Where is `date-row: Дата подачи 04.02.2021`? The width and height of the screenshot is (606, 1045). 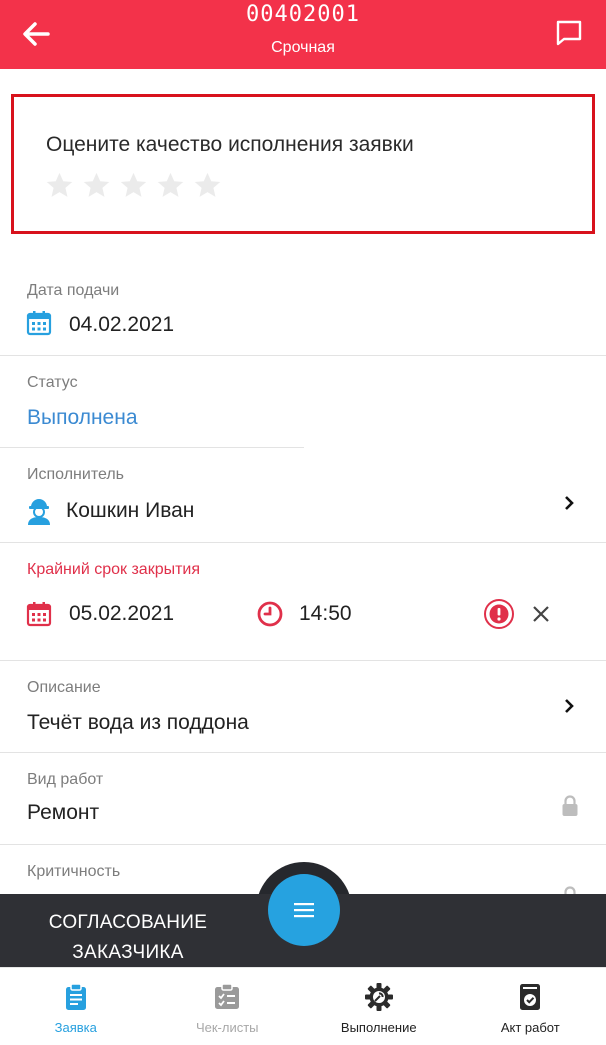 date-row: Дата подачи 04.02.2021 is located at coordinates (303, 309).